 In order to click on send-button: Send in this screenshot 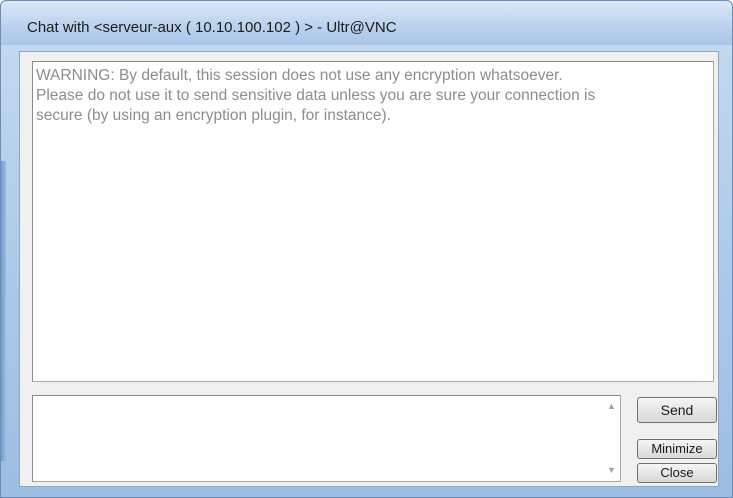, I will do `click(677, 410)`.